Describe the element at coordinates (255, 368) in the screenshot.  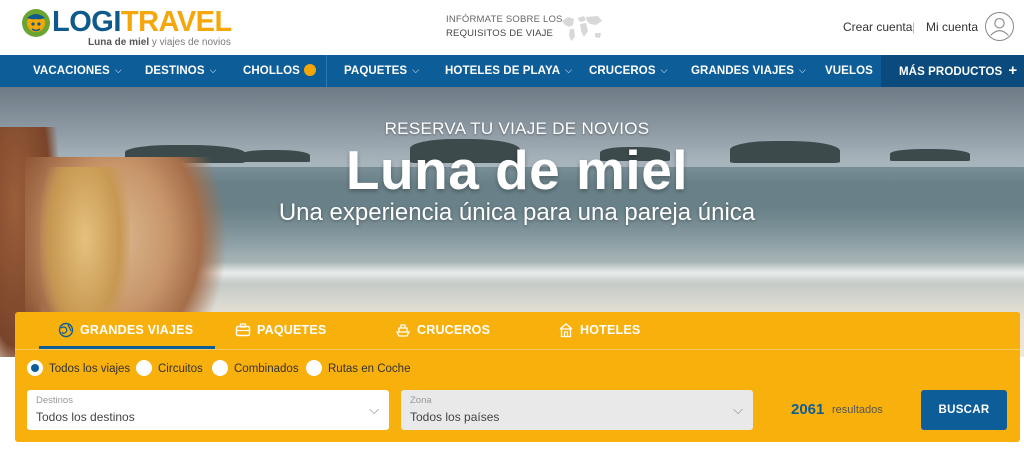
I see `option-combinados: Combinados` at that location.